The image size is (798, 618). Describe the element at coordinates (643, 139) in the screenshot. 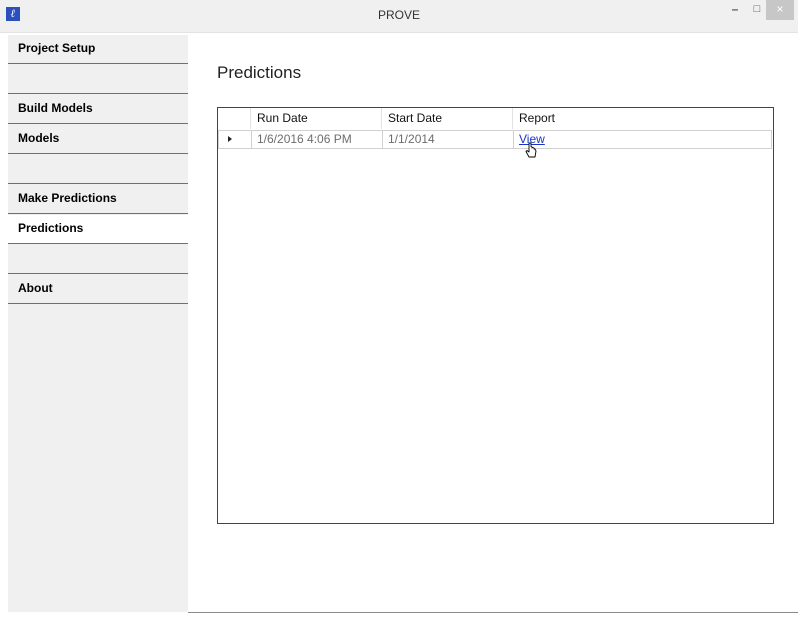

I see `cell-report: View` at that location.